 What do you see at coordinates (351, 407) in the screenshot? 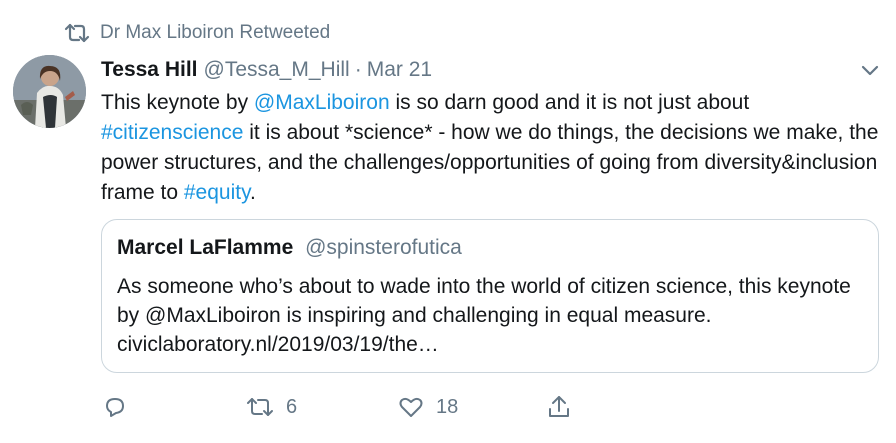
I see `tweet-actions: 6 18` at bounding box center [351, 407].